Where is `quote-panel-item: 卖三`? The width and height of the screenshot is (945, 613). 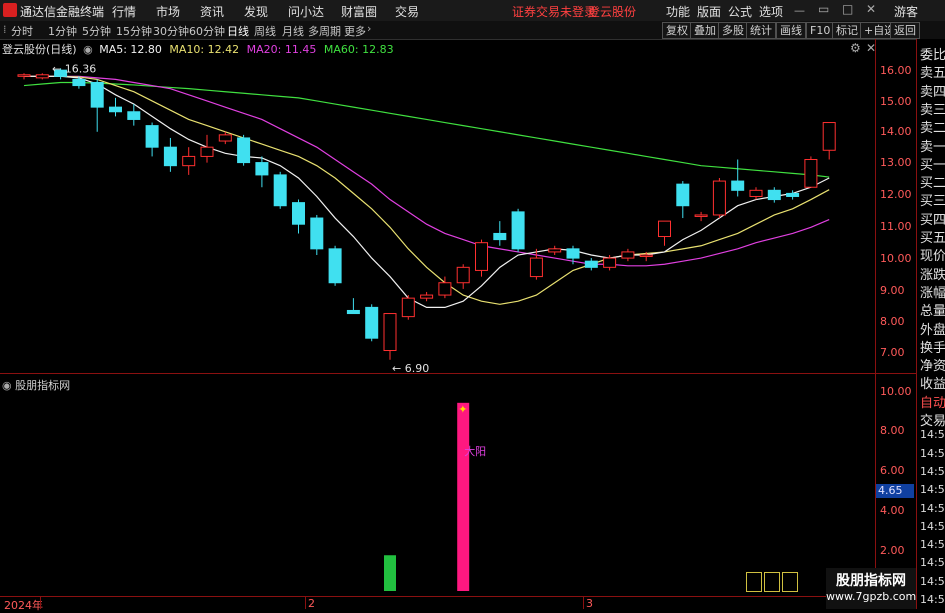
quote-panel-item: 卖三 is located at coordinates (932, 108).